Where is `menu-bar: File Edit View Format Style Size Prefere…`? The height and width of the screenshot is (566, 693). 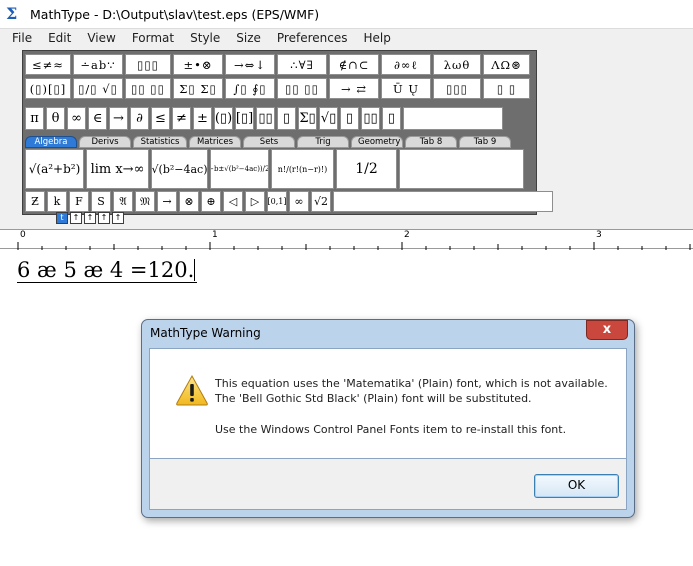 menu-bar: File Edit View Format Style Size Prefere… is located at coordinates (346, 37).